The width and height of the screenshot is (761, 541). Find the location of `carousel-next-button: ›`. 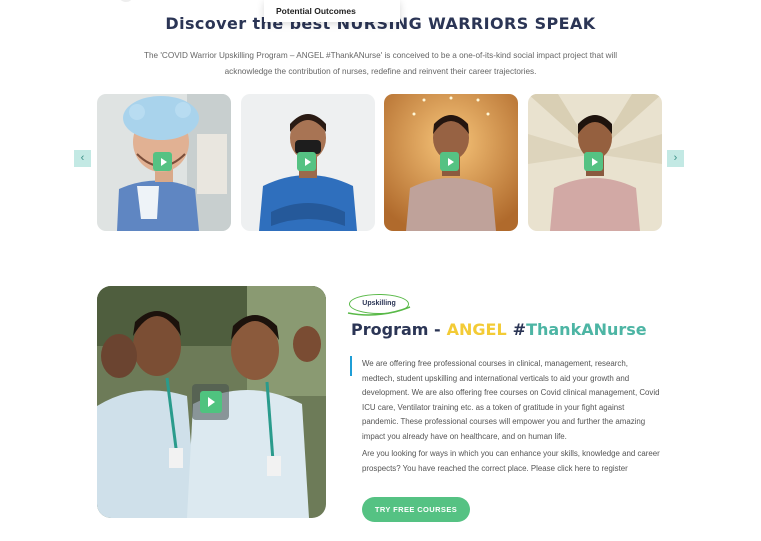

carousel-next-button: › is located at coordinates (675, 158).